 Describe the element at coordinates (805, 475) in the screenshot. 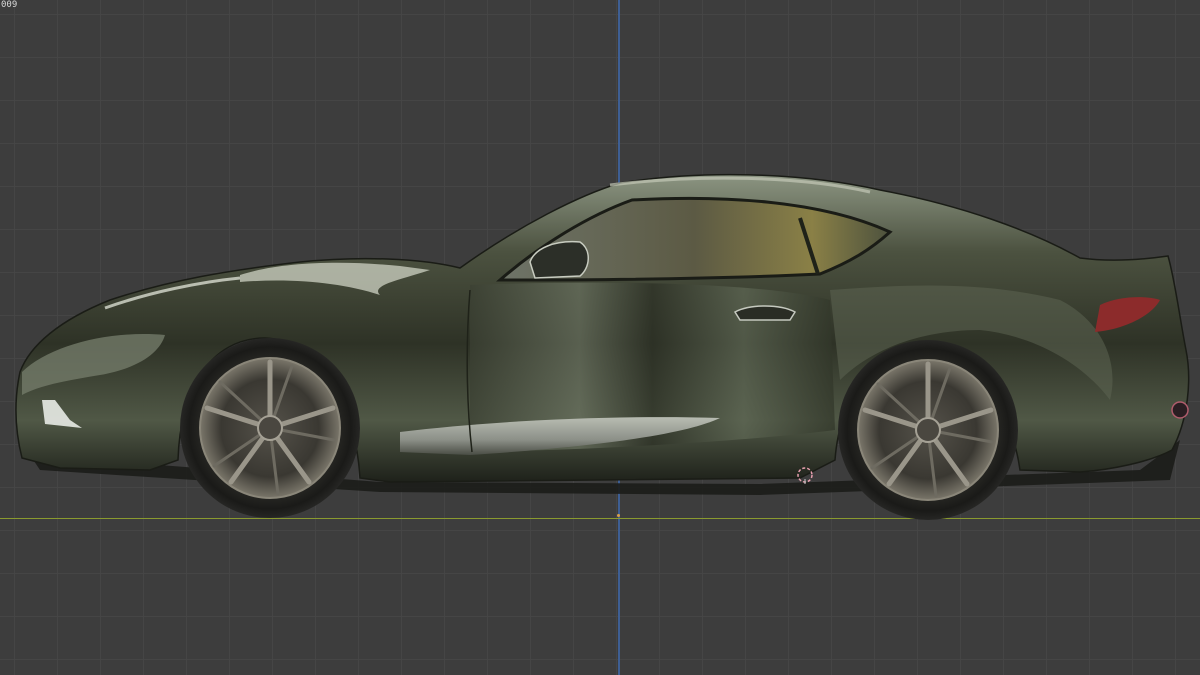

I see `3d-cursor-icon` at that location.